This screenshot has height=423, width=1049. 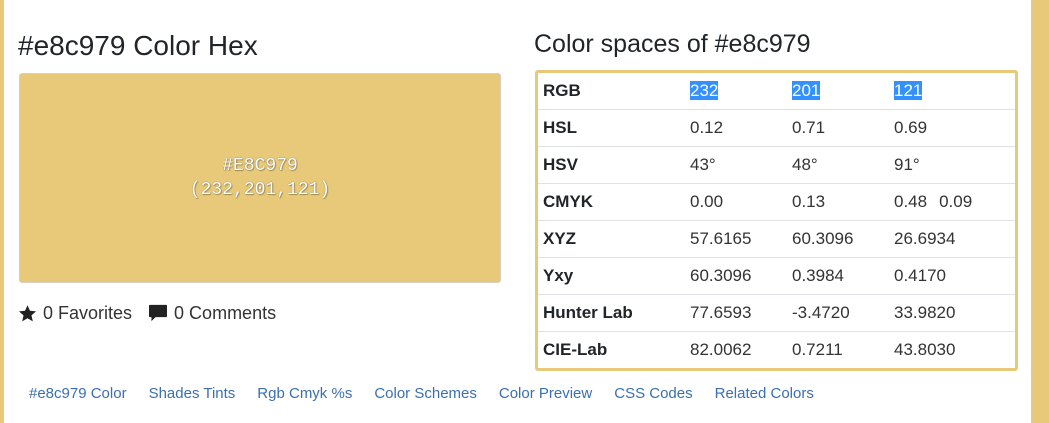 What do you see at coordinates (821, 312) in the screenshot?
I see `color-space-value: -3.4720` at bounding box center [821, 312].